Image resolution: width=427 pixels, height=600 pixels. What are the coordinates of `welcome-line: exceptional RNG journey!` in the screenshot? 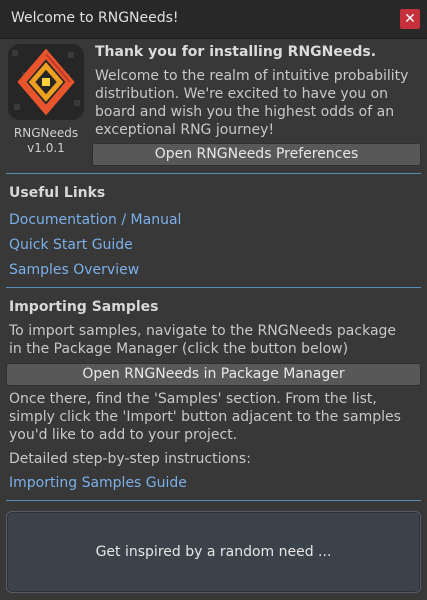 It's located at (185, 130).